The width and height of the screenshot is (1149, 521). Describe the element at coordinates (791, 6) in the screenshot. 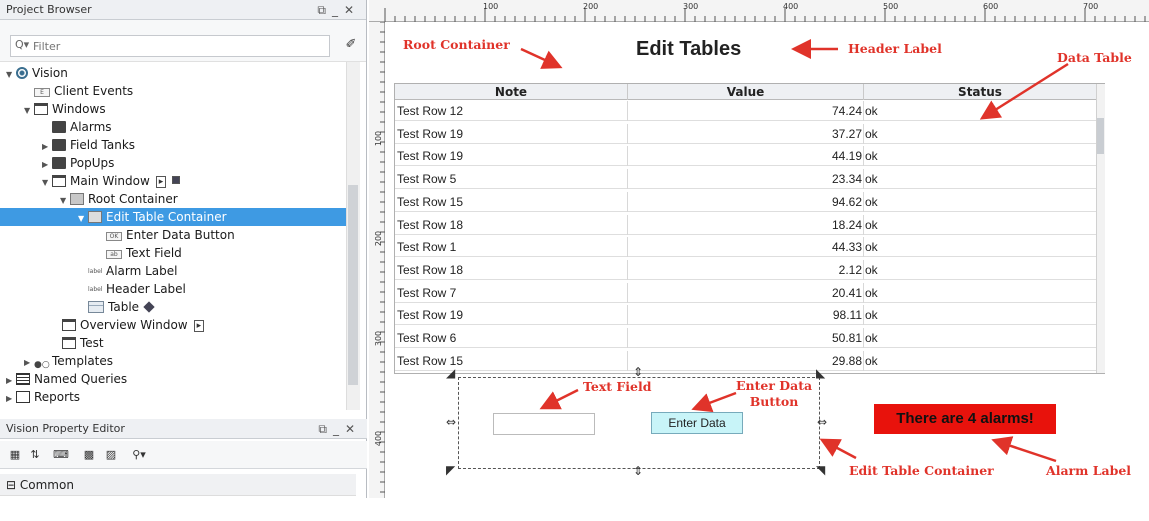

I see `ruler-label: 400` at that location.